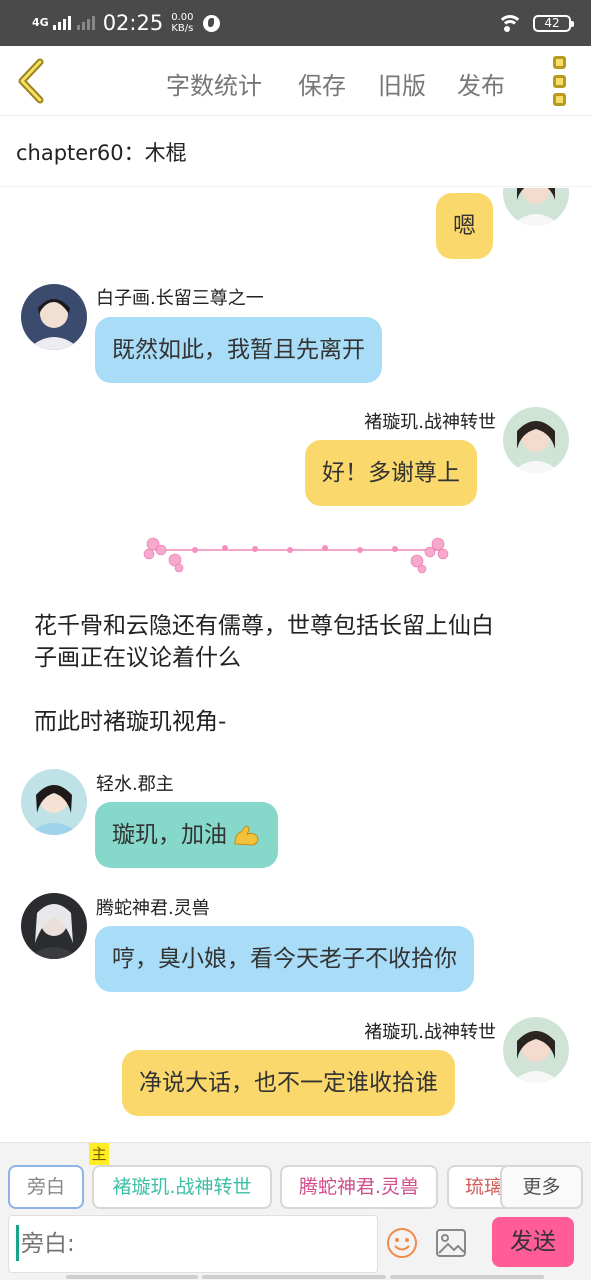  I want to click on sender-name: 白子画.长留三尊之一, so click(180, 298).